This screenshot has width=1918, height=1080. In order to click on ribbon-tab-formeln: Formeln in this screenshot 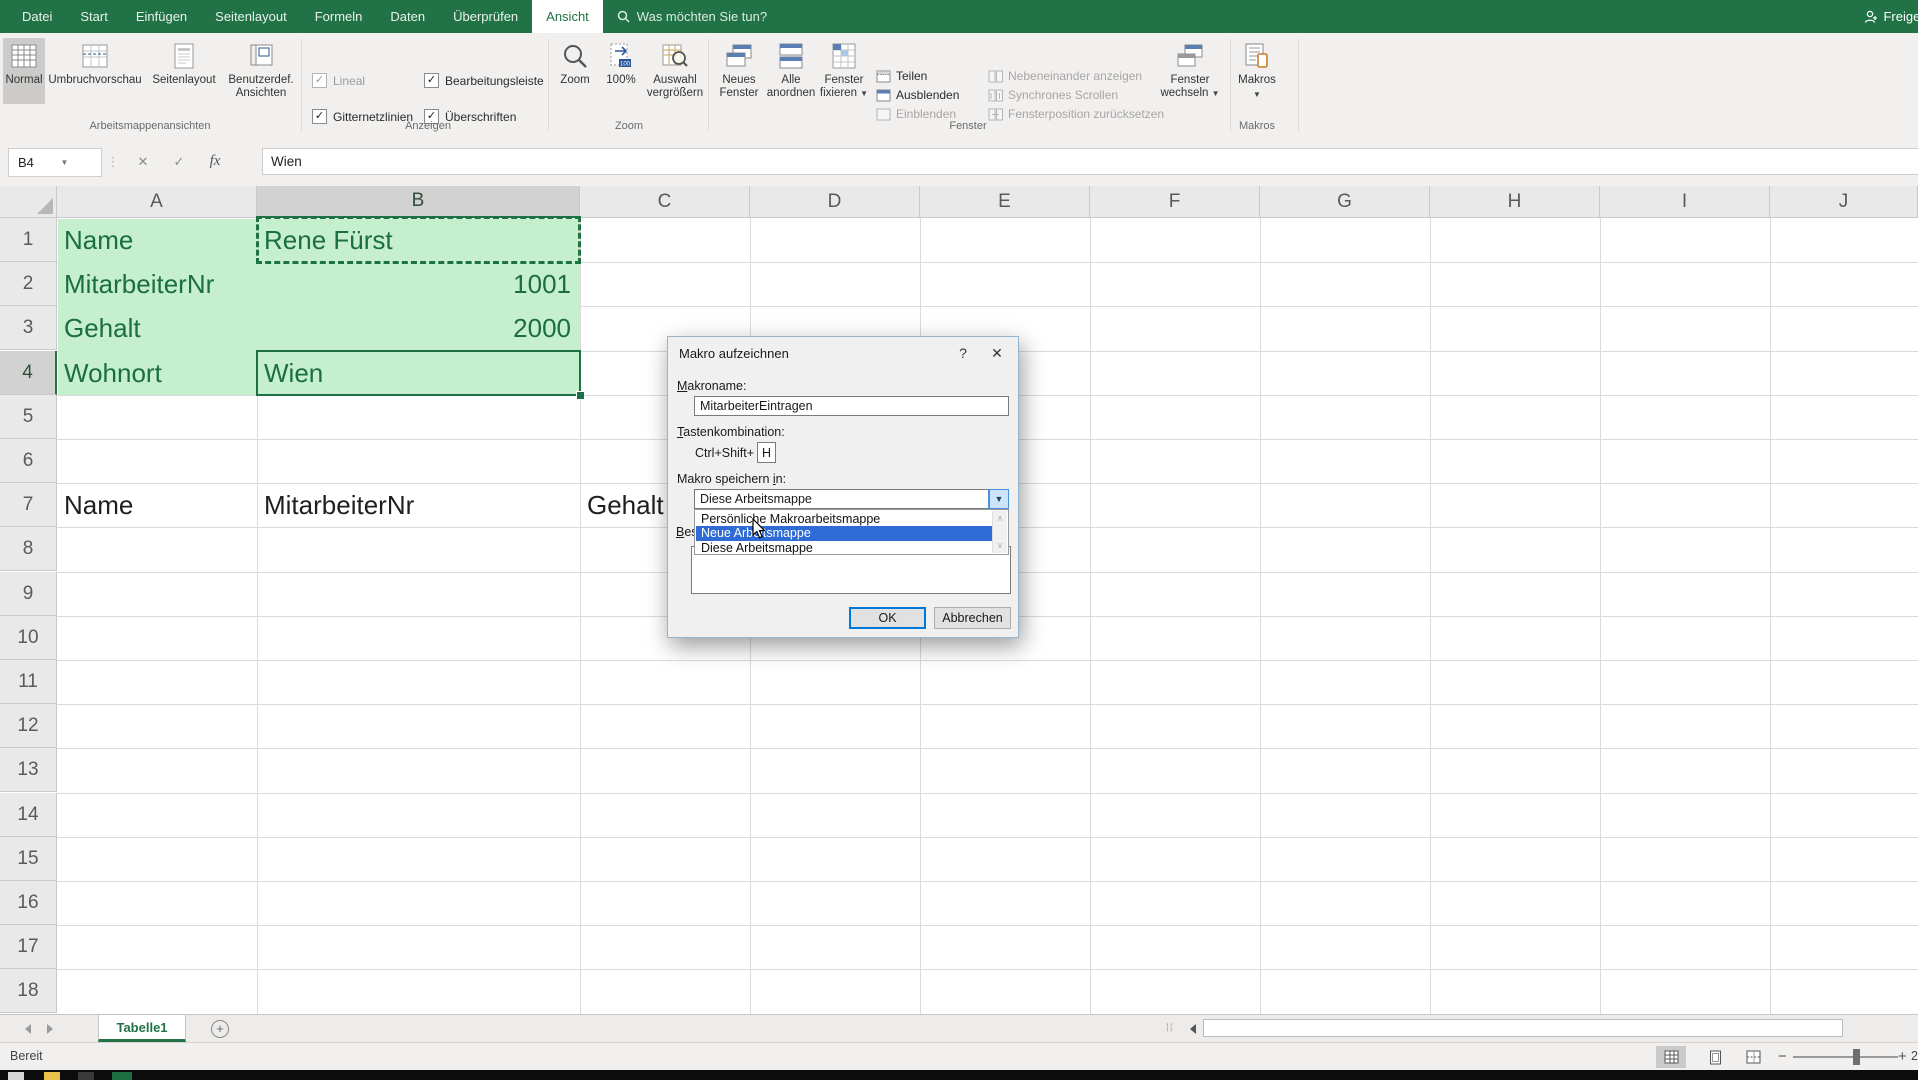, I will do `click(339, 16)`.